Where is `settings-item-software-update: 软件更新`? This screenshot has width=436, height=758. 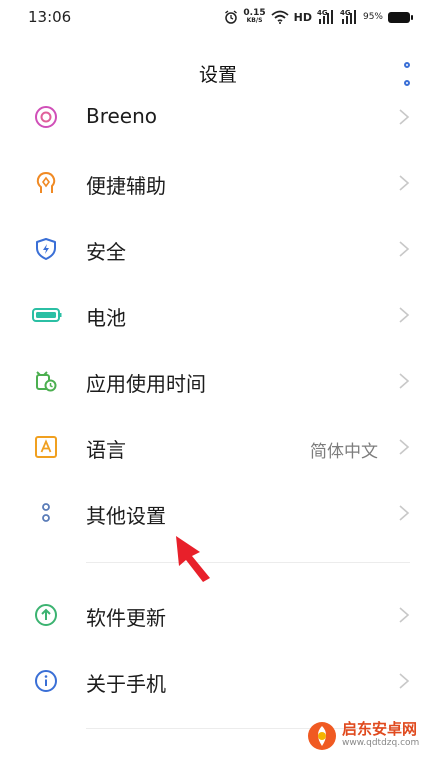 settings-item-software-update: 软件更新 is located at coordinates (218, 615).